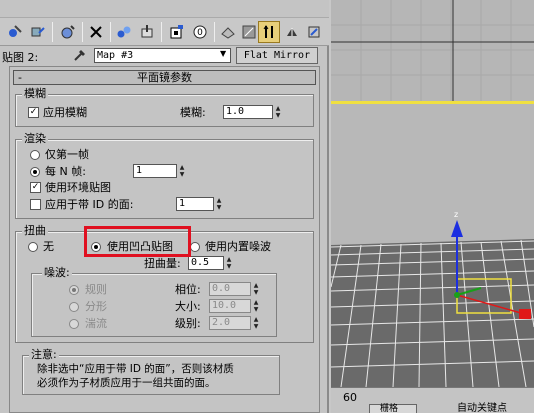  I want to click on use-environment-map-checkbox: ✓, so click(35, 187).